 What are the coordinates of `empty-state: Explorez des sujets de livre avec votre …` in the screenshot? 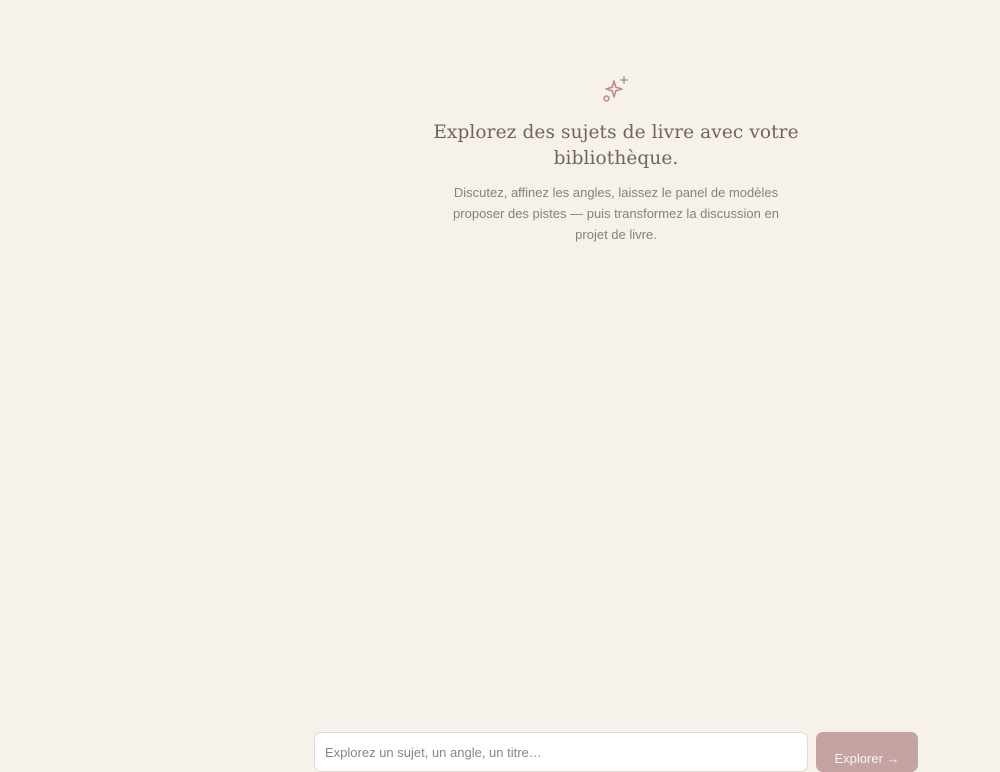 It's located at (616, 159).